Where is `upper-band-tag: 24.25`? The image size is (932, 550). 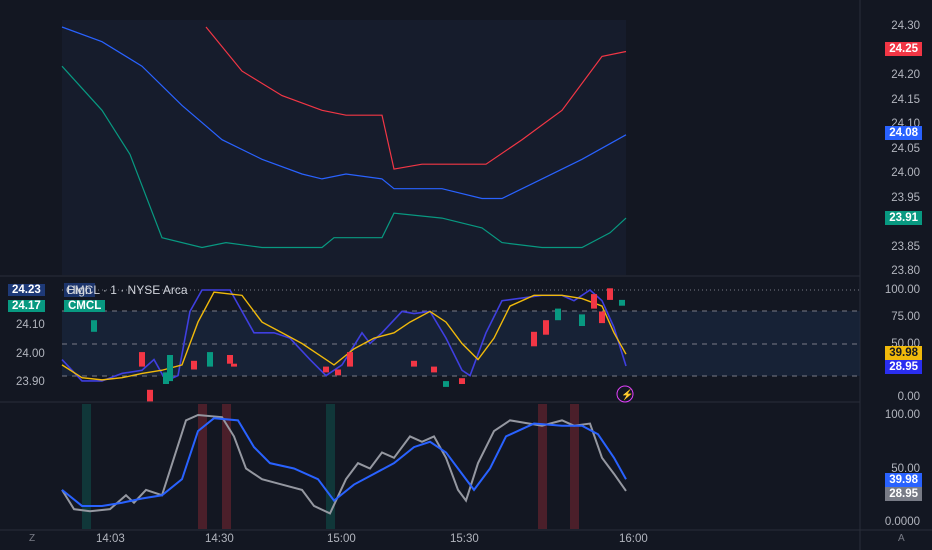
upper-band-tag: 24.25 is located at coordinates (903, 49).